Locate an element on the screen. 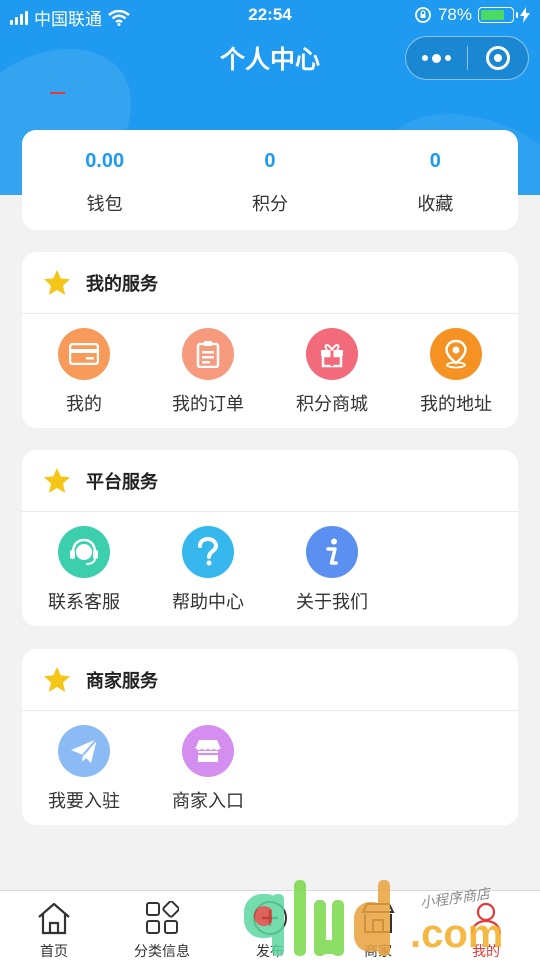  service-about-us: 关于我们 is located at coordinates (332, 570).